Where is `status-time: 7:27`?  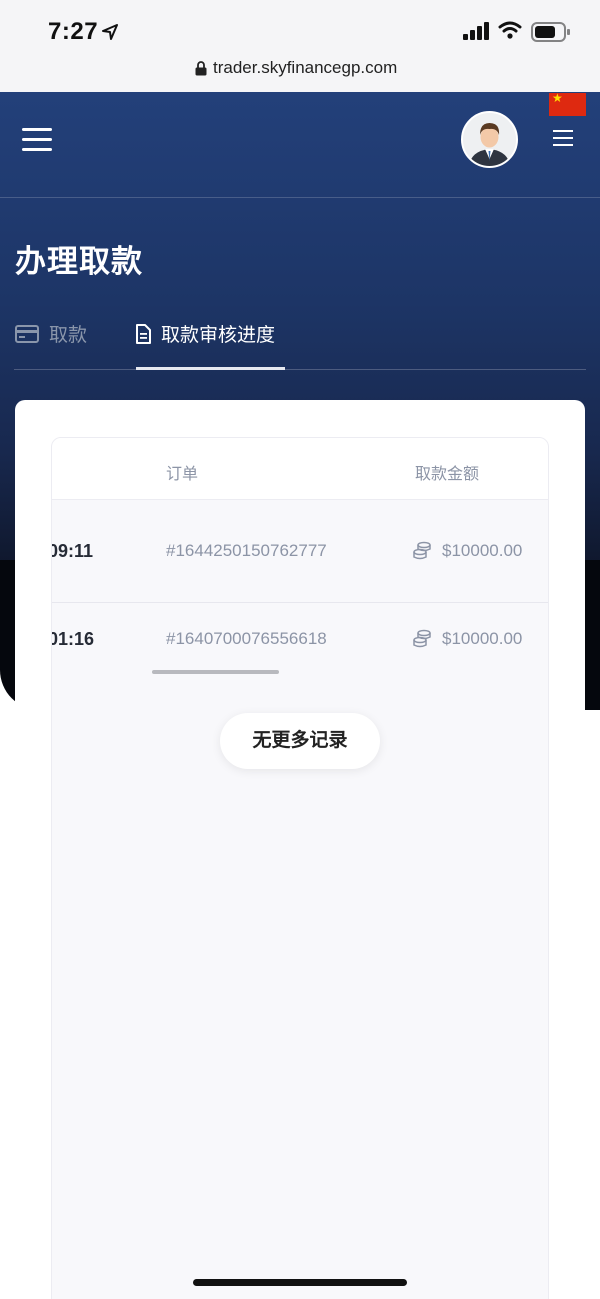 status-time: 7:27 is located at coordinates (73, 31).